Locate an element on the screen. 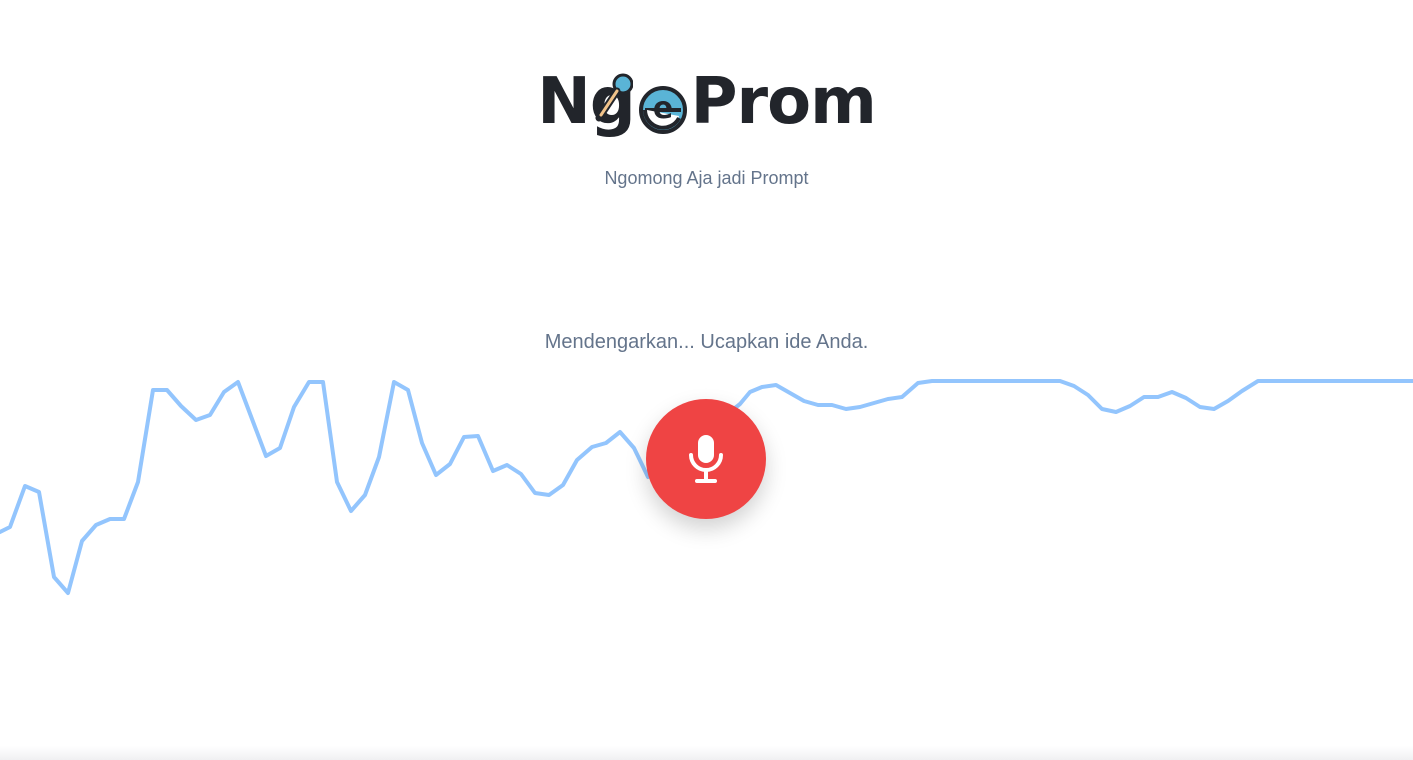  listening-status: Mendengarkan... Ucapkan ide Anda. is located at coordinates (706, 342).